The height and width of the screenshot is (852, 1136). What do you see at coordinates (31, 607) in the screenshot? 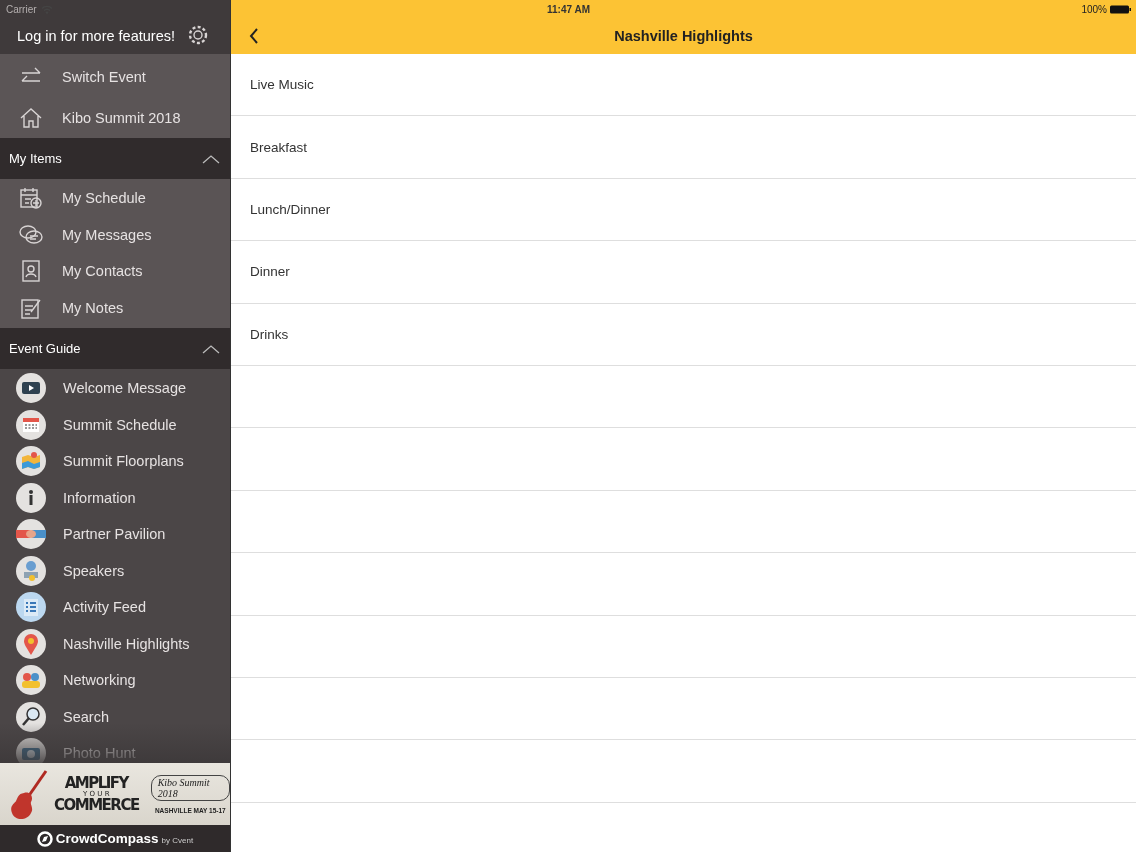
I see `list-icon` at bounding box center [31, 607].